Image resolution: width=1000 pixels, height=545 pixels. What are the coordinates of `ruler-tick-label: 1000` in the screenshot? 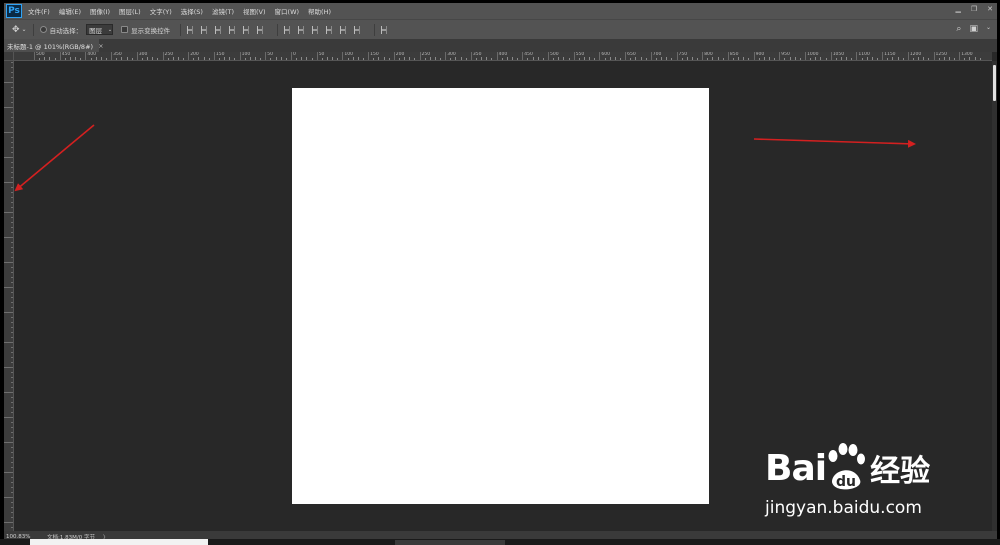 It's located at (813, 54).